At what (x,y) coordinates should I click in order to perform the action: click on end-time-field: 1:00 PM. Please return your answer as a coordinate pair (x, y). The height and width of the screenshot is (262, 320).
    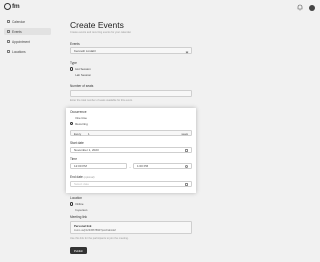
    Looking at the image, I should click on (162, 166).